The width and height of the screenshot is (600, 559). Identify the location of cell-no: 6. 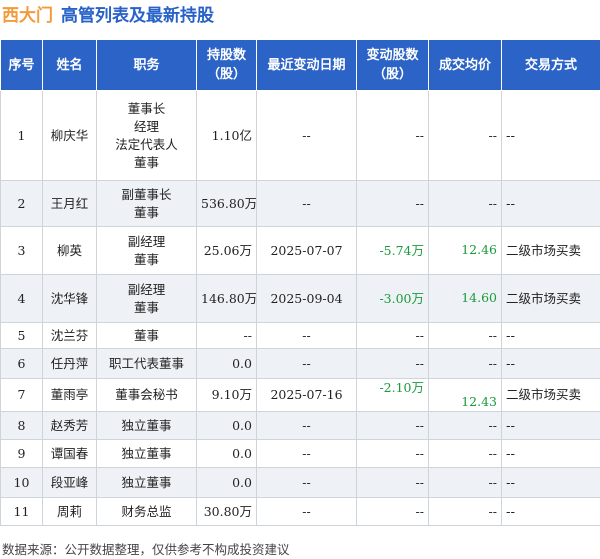
(21, 363).